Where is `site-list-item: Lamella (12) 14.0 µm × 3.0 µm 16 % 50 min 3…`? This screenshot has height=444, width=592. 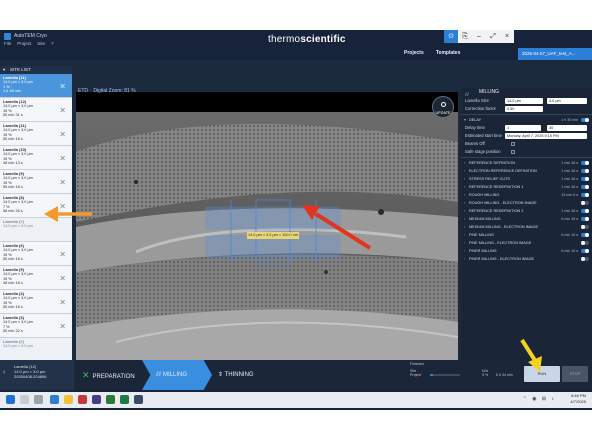 site-list-item: Lamella (12) 14.0 µm × 3.0 µm 16 % 50 min 3… is located at coordinates (36, 110).